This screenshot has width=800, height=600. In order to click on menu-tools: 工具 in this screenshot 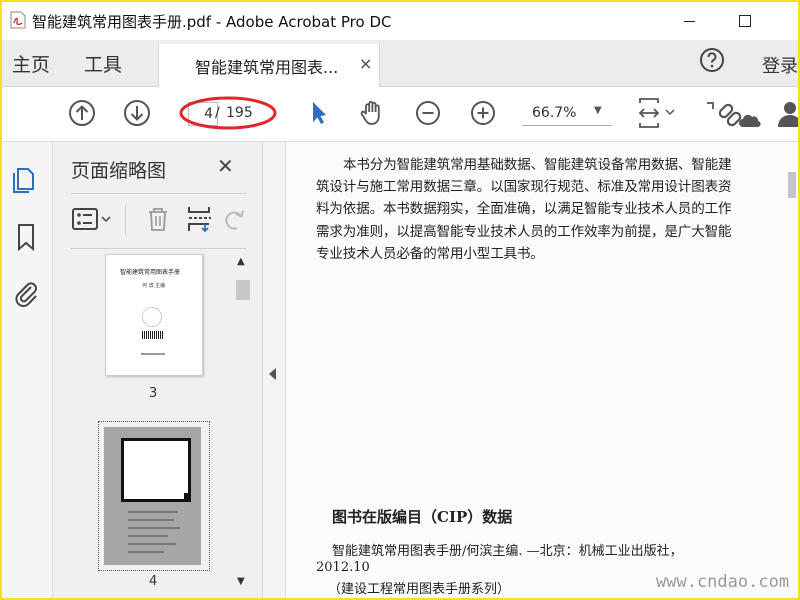, I will do `click(103, 63)`.